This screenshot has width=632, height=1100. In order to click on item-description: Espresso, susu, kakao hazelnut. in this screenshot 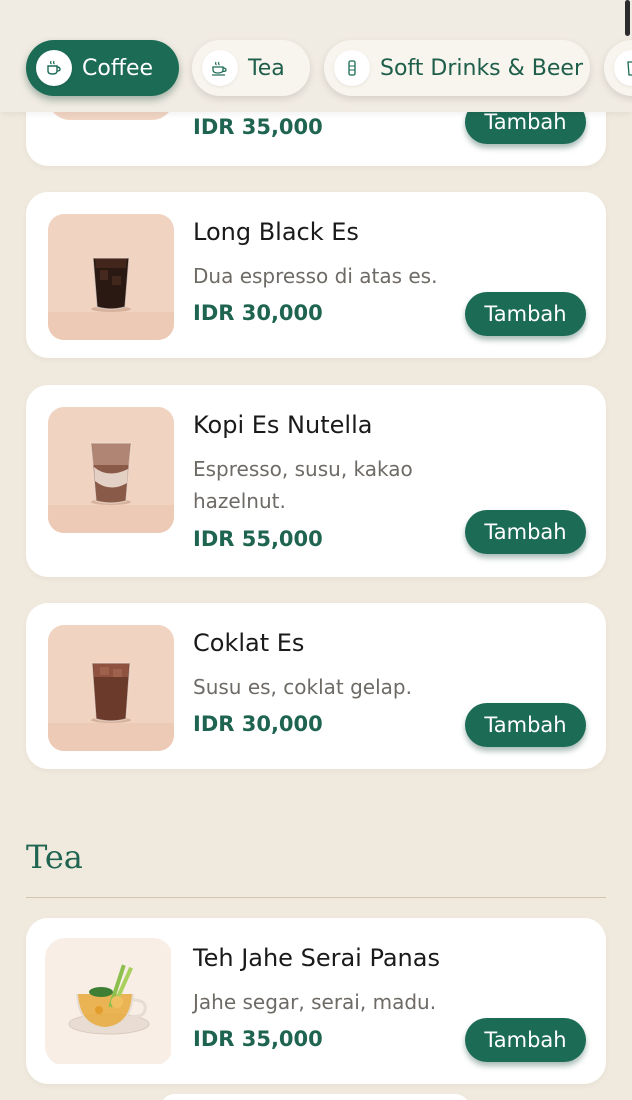, I will do `click(303, 485)`.